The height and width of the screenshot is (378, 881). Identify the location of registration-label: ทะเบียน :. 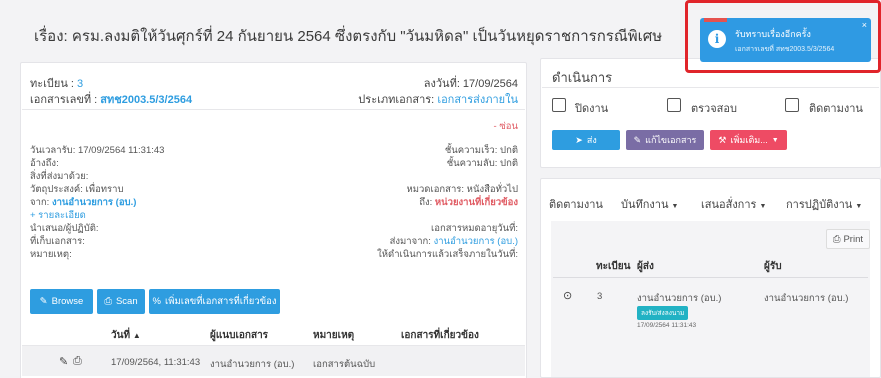
(52, 84).